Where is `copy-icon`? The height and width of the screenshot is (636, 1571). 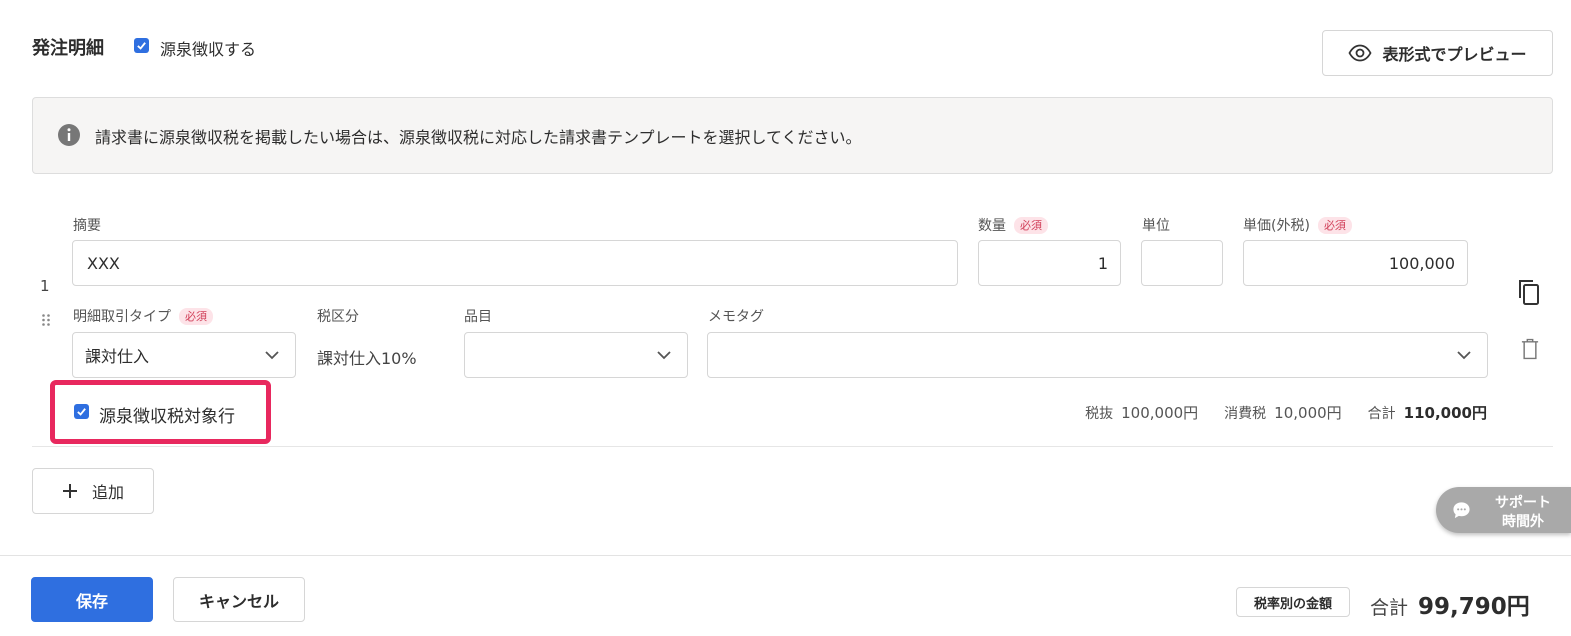 copy-icon is located at coordinates (1529, 292).